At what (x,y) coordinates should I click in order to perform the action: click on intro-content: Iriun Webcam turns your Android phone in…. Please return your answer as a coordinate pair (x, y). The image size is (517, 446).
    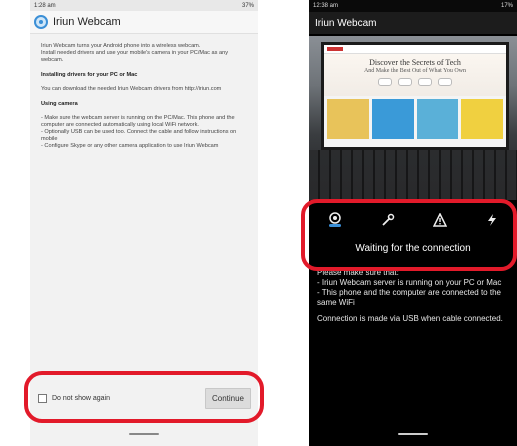
    Looking at the image, I should click on (144, 92).